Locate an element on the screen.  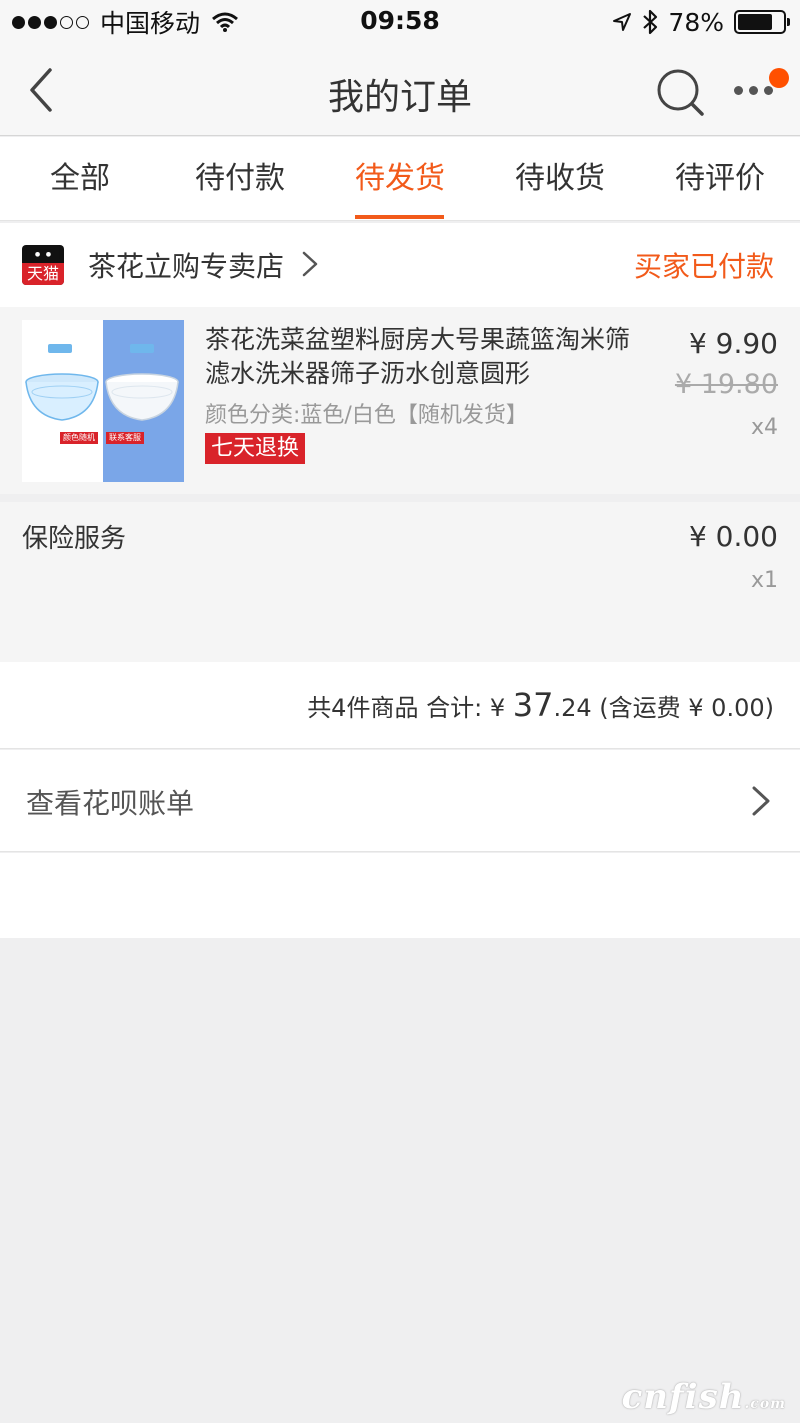
footer-spacer is located at coordinates (400, 895).